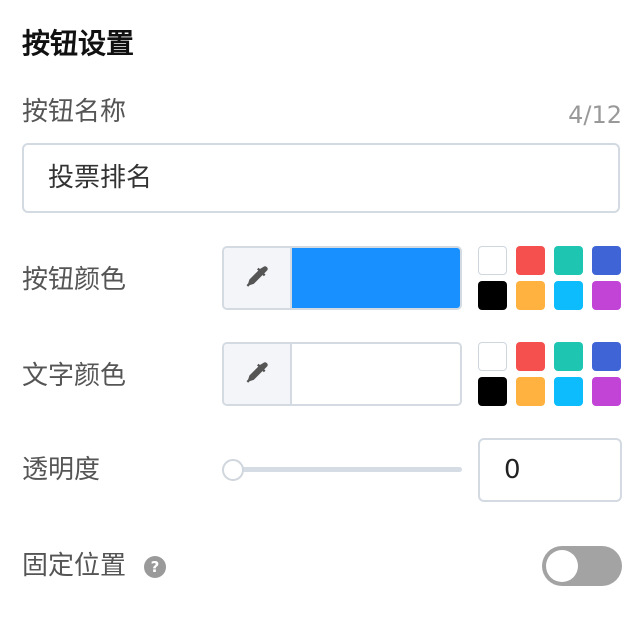 This screenshot has width=640, height=635. What do you see at coordinates (155, 567) in the screenshot?
I see `question-circle-icon: ?` at bounding box center [155, 567].